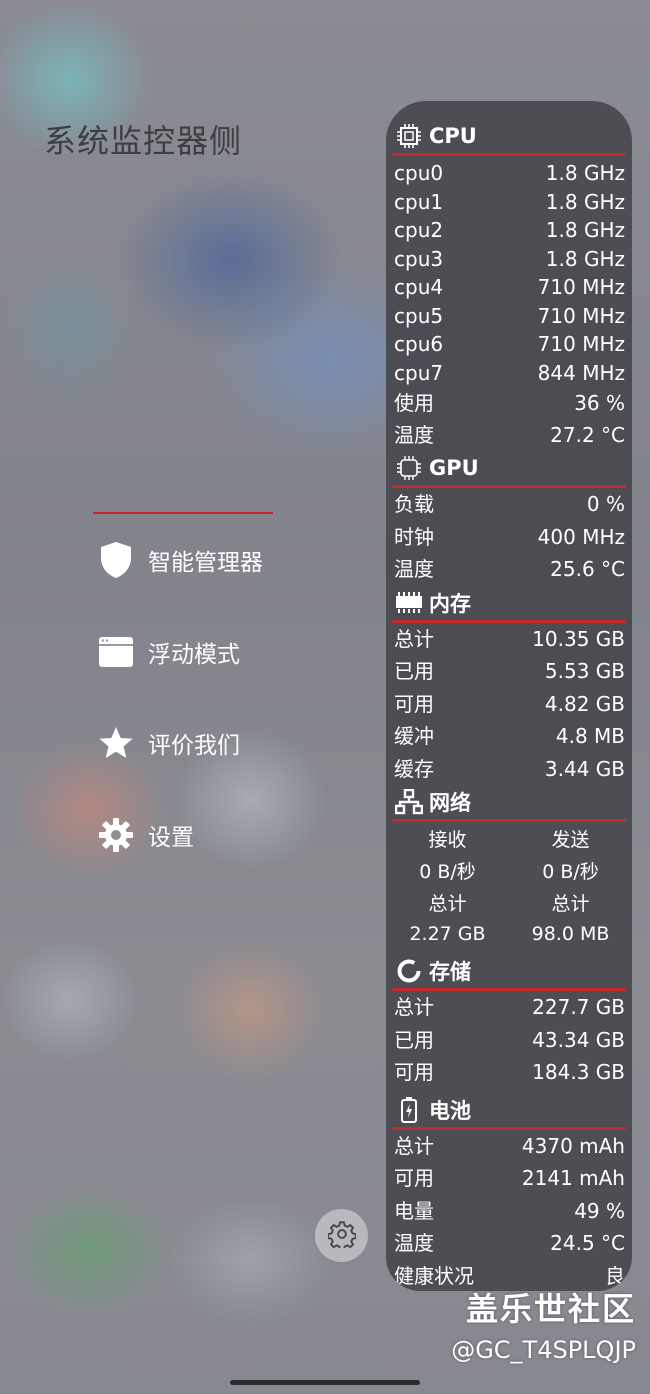 The width and height of the screenshot is (650, 1394). Describe the element at coordinates (509, 504) in the screenshot. I see `gpu-row: 负载 0 %` at that location.